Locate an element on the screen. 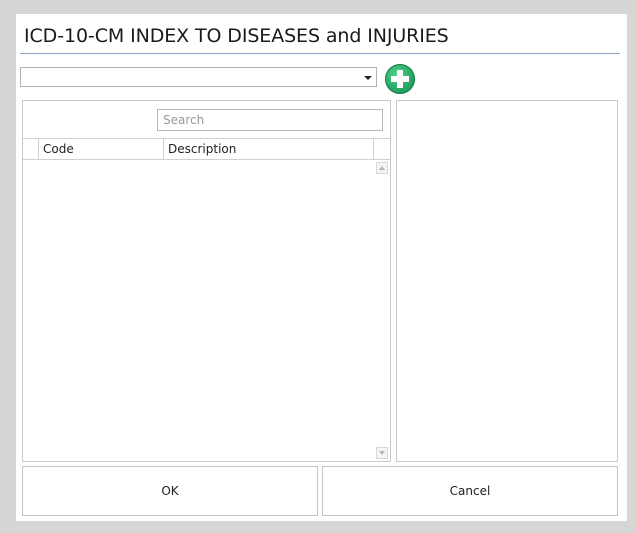 The width and height of the screenshot is (635, 533). search-input is located at coordinates (270, 120).